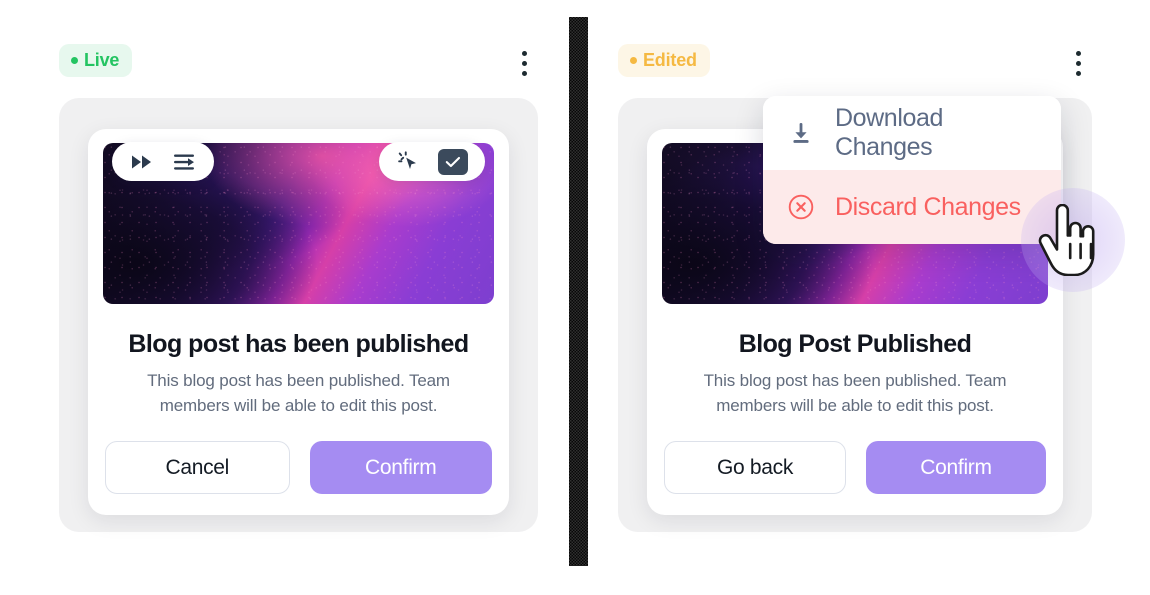  I want to click on dialog-title: Blog Post Published, so click(855, 344).